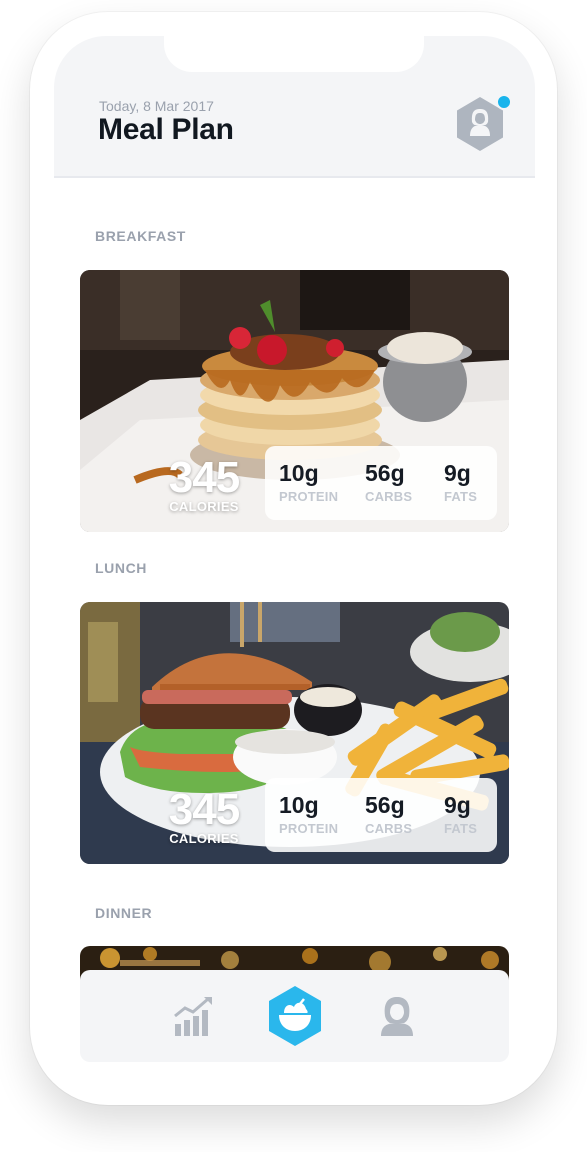  What do you see at coordinates (504, 102) in the screenshot?
I see `notification-dot` at bounding box center [504, 102].